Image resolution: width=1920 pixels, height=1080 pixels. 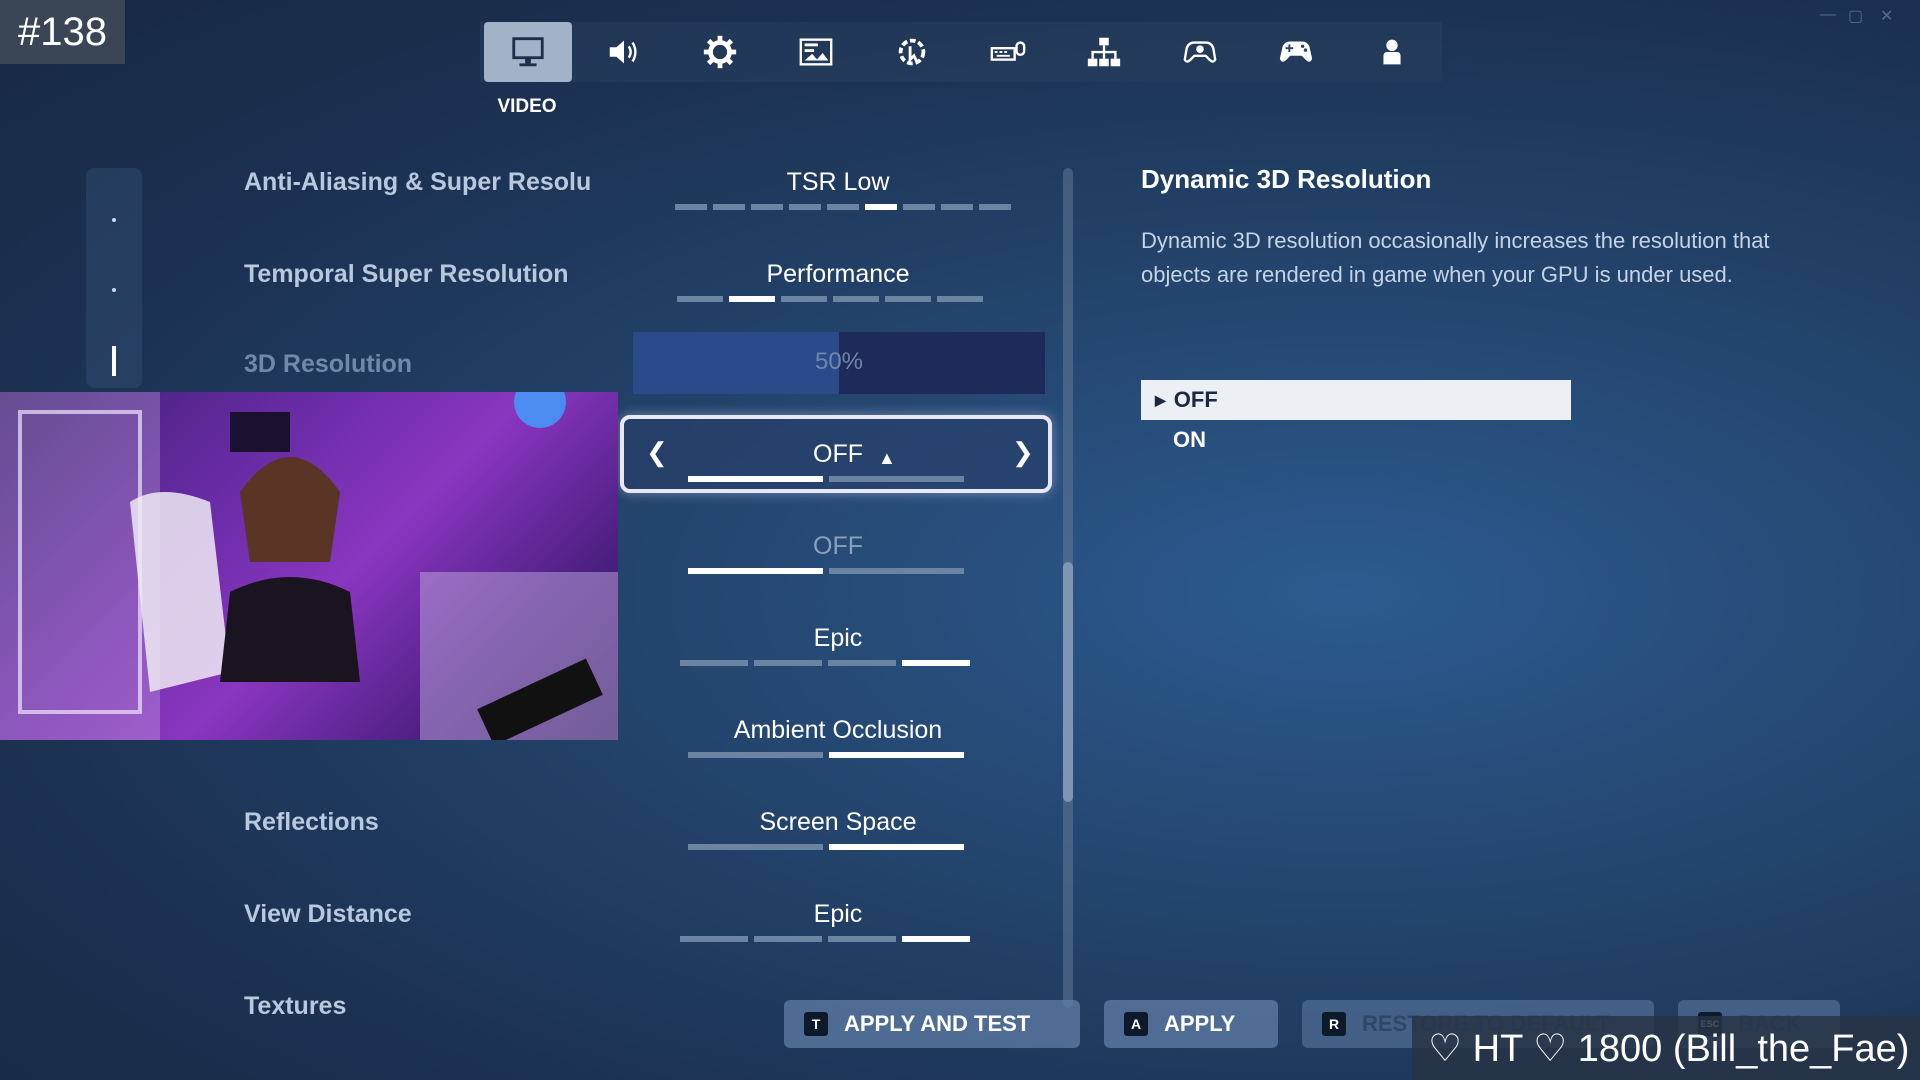 What do you see at coordinates (1356, 440) in the screenshot?
I see `option-on: ON` at bounding box center [1356, 440].